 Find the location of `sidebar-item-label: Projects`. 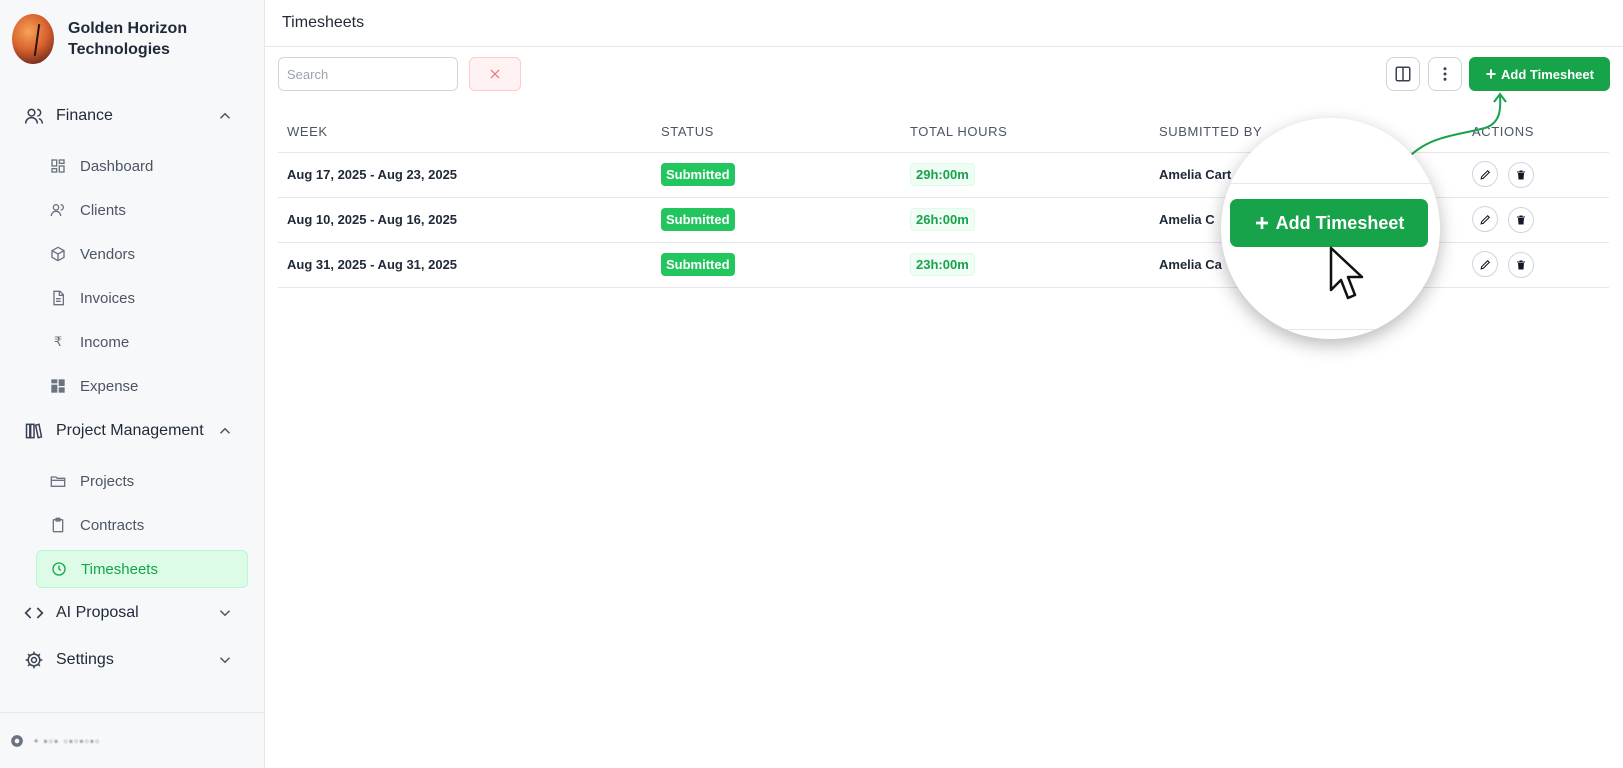

sidebar-item-label: Projects is located at coordinates (107, 481).